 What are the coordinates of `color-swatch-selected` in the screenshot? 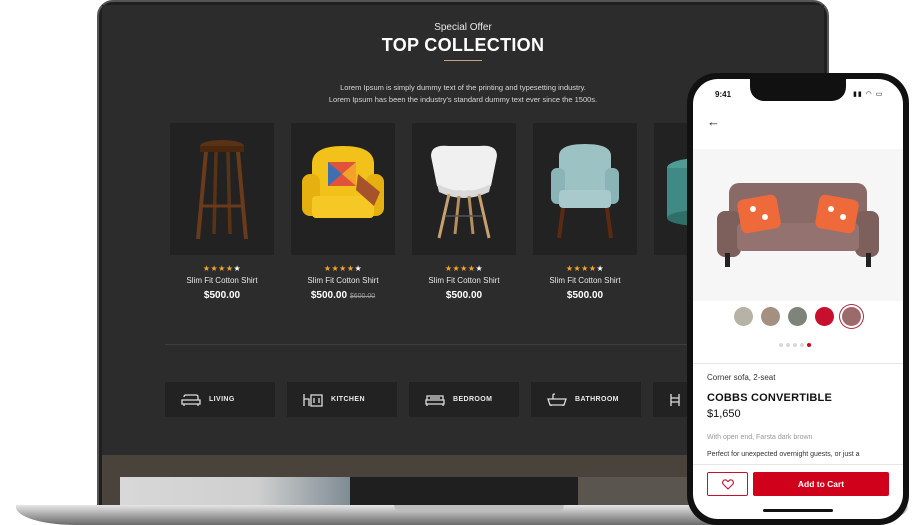 It's located at (851, 316).